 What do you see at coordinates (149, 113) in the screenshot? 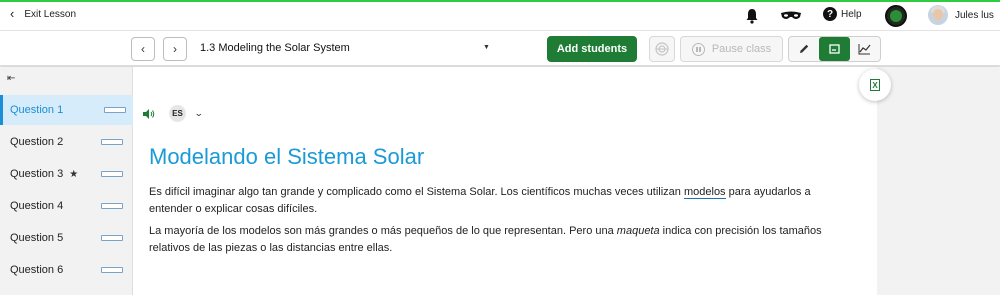
I see `speaker-icon` at bounding box center [149, 113].